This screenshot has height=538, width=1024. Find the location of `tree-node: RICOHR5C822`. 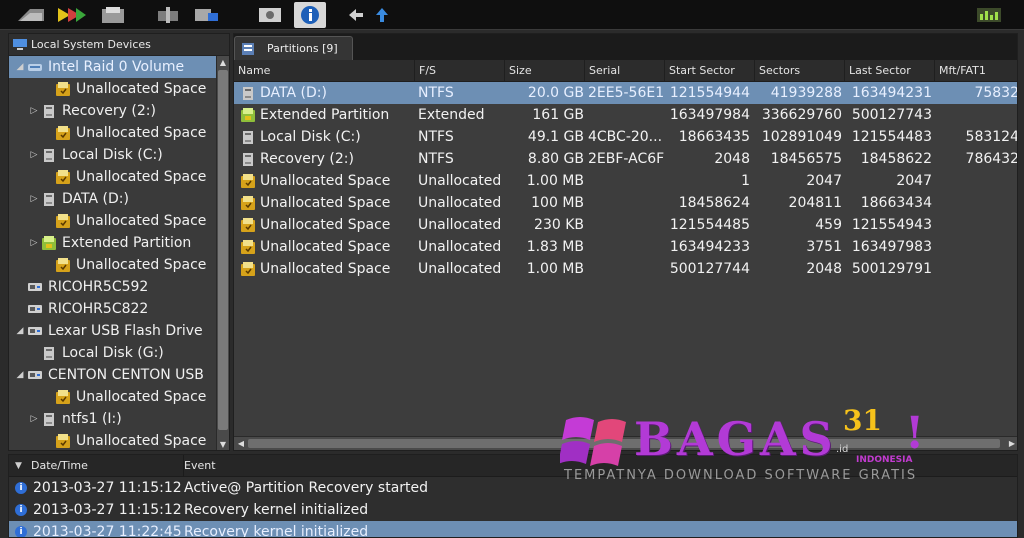

tree-node: RICOHR5C822 is located at coordinates (113, 309).